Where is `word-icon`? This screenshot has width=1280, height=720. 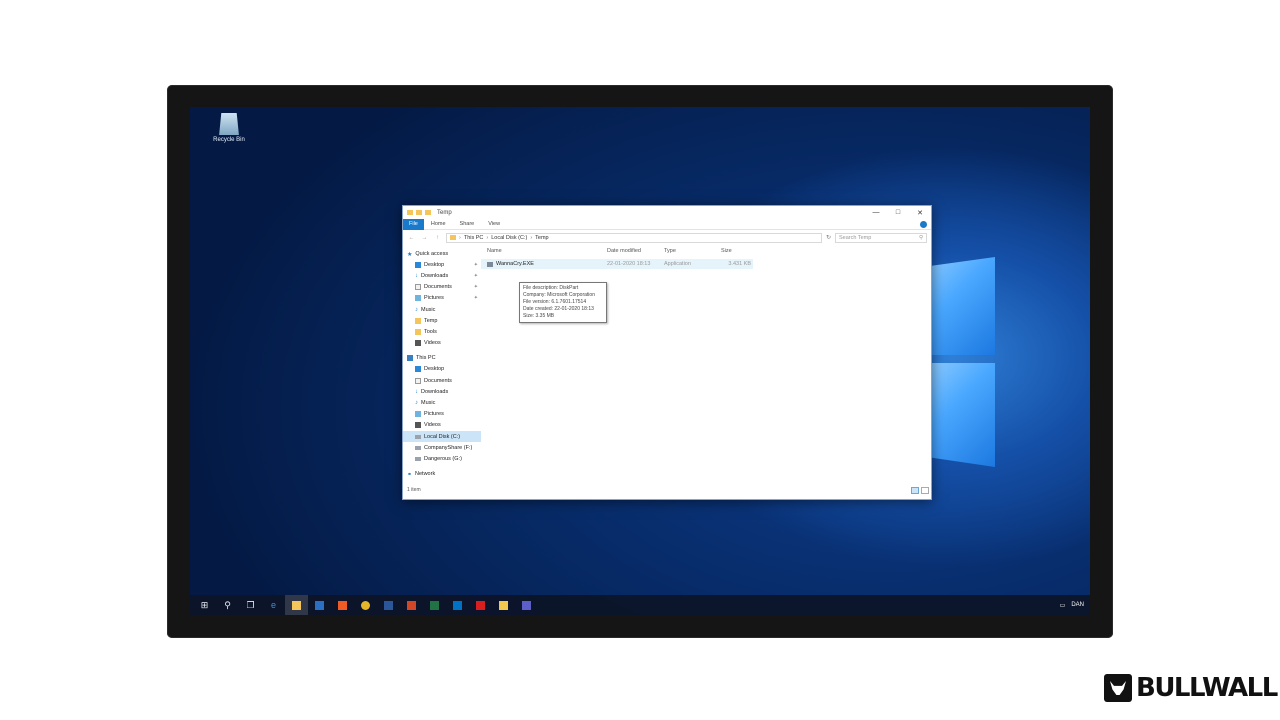
word-icon is located at coordinates (388, 605).